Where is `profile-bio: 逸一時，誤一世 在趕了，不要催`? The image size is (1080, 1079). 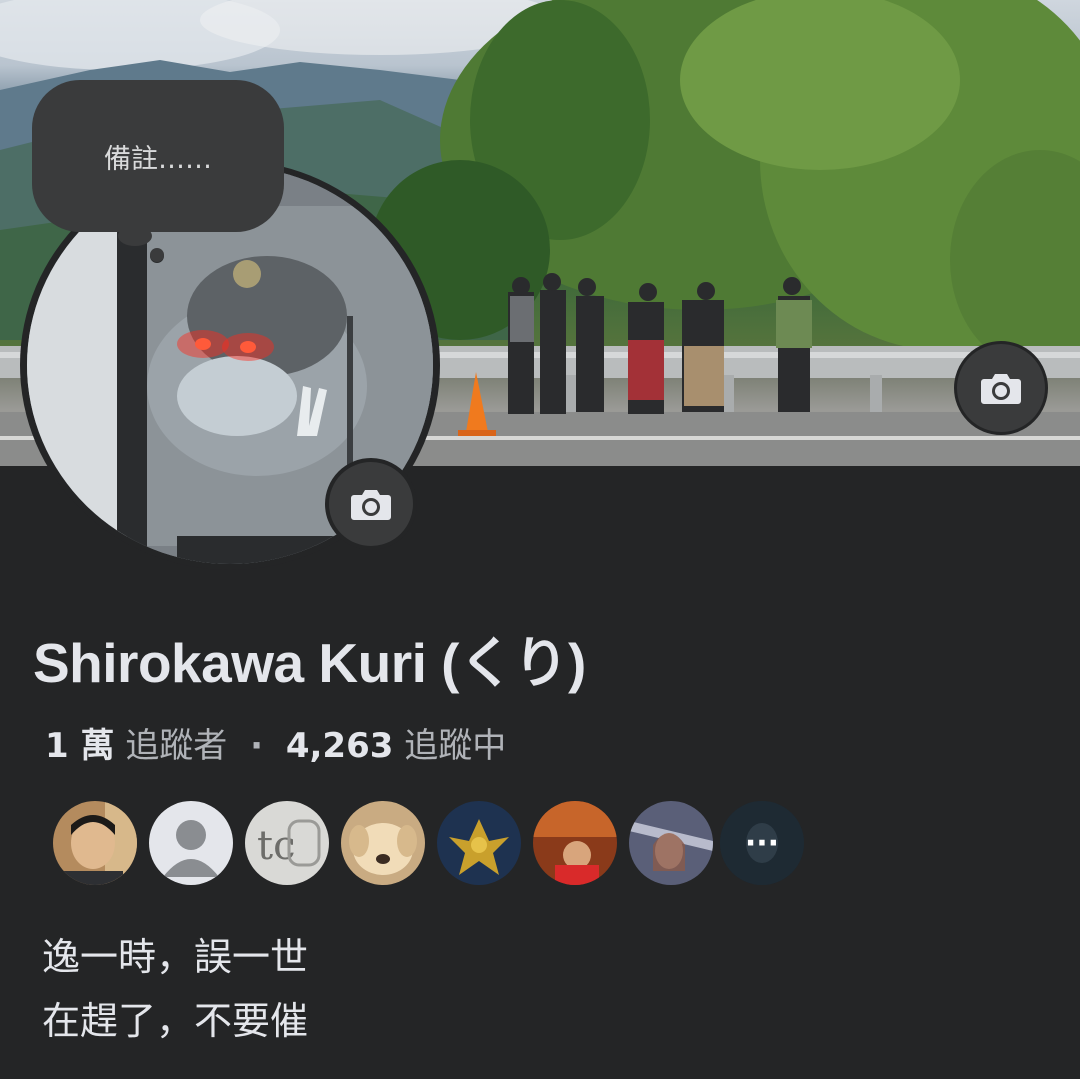 profile-bio: 逸一時，誤一世 在趕了，不要催 is located at coordinates (175, 989).